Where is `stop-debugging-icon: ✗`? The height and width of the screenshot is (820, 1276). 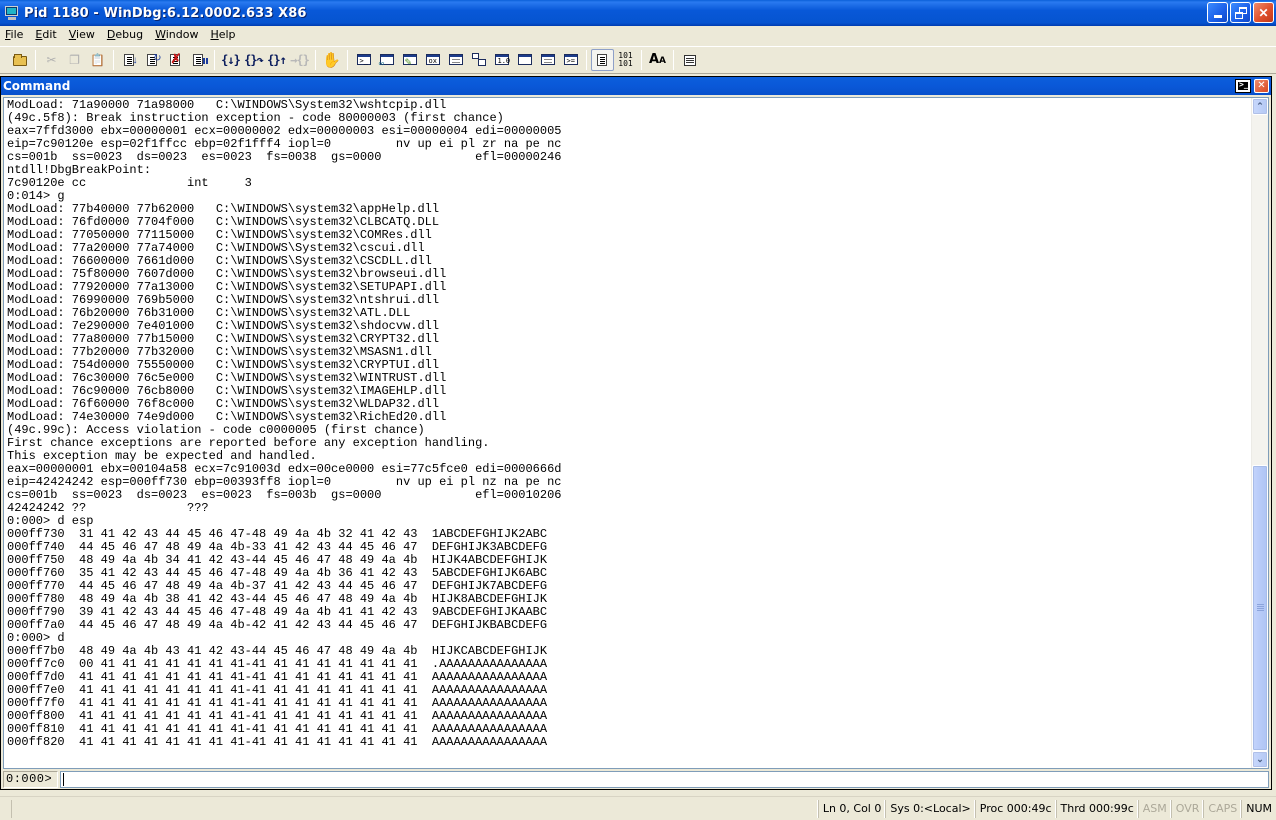
stop-debugging-icon: ✗ is located at coordinates (175, 58).